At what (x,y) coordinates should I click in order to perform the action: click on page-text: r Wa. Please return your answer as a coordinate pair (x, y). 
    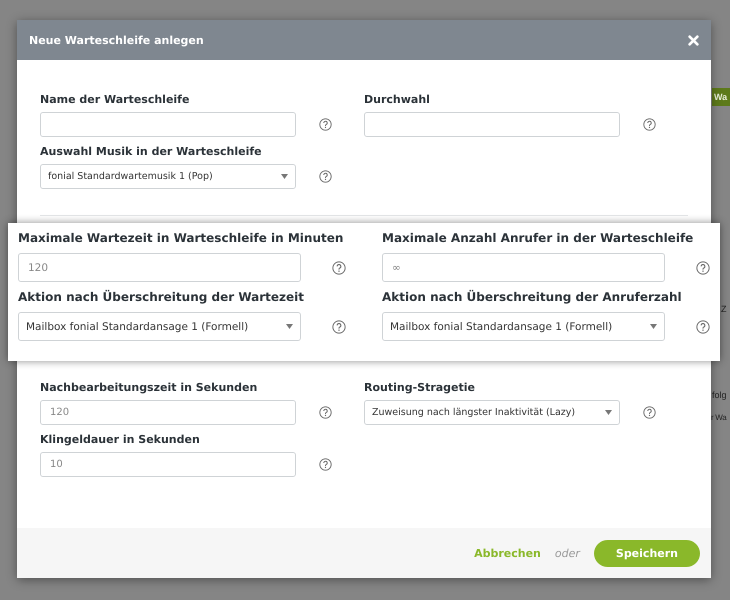
    Looking at the image, I should click on (718, 417).